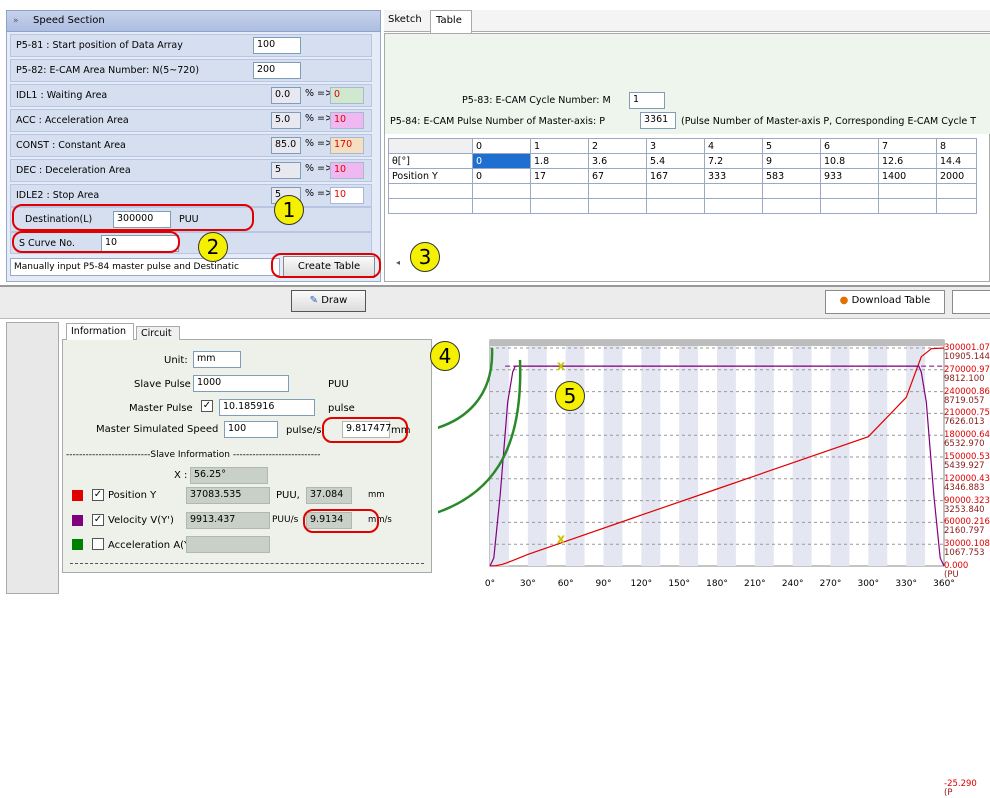 Image resolution: width=990 pixels, height=798 pixels. Describe the element at coordinates (191, 170) in the screenshot. I see `dec-row: DEC : Deceleration Area 5% => 10` at that location.